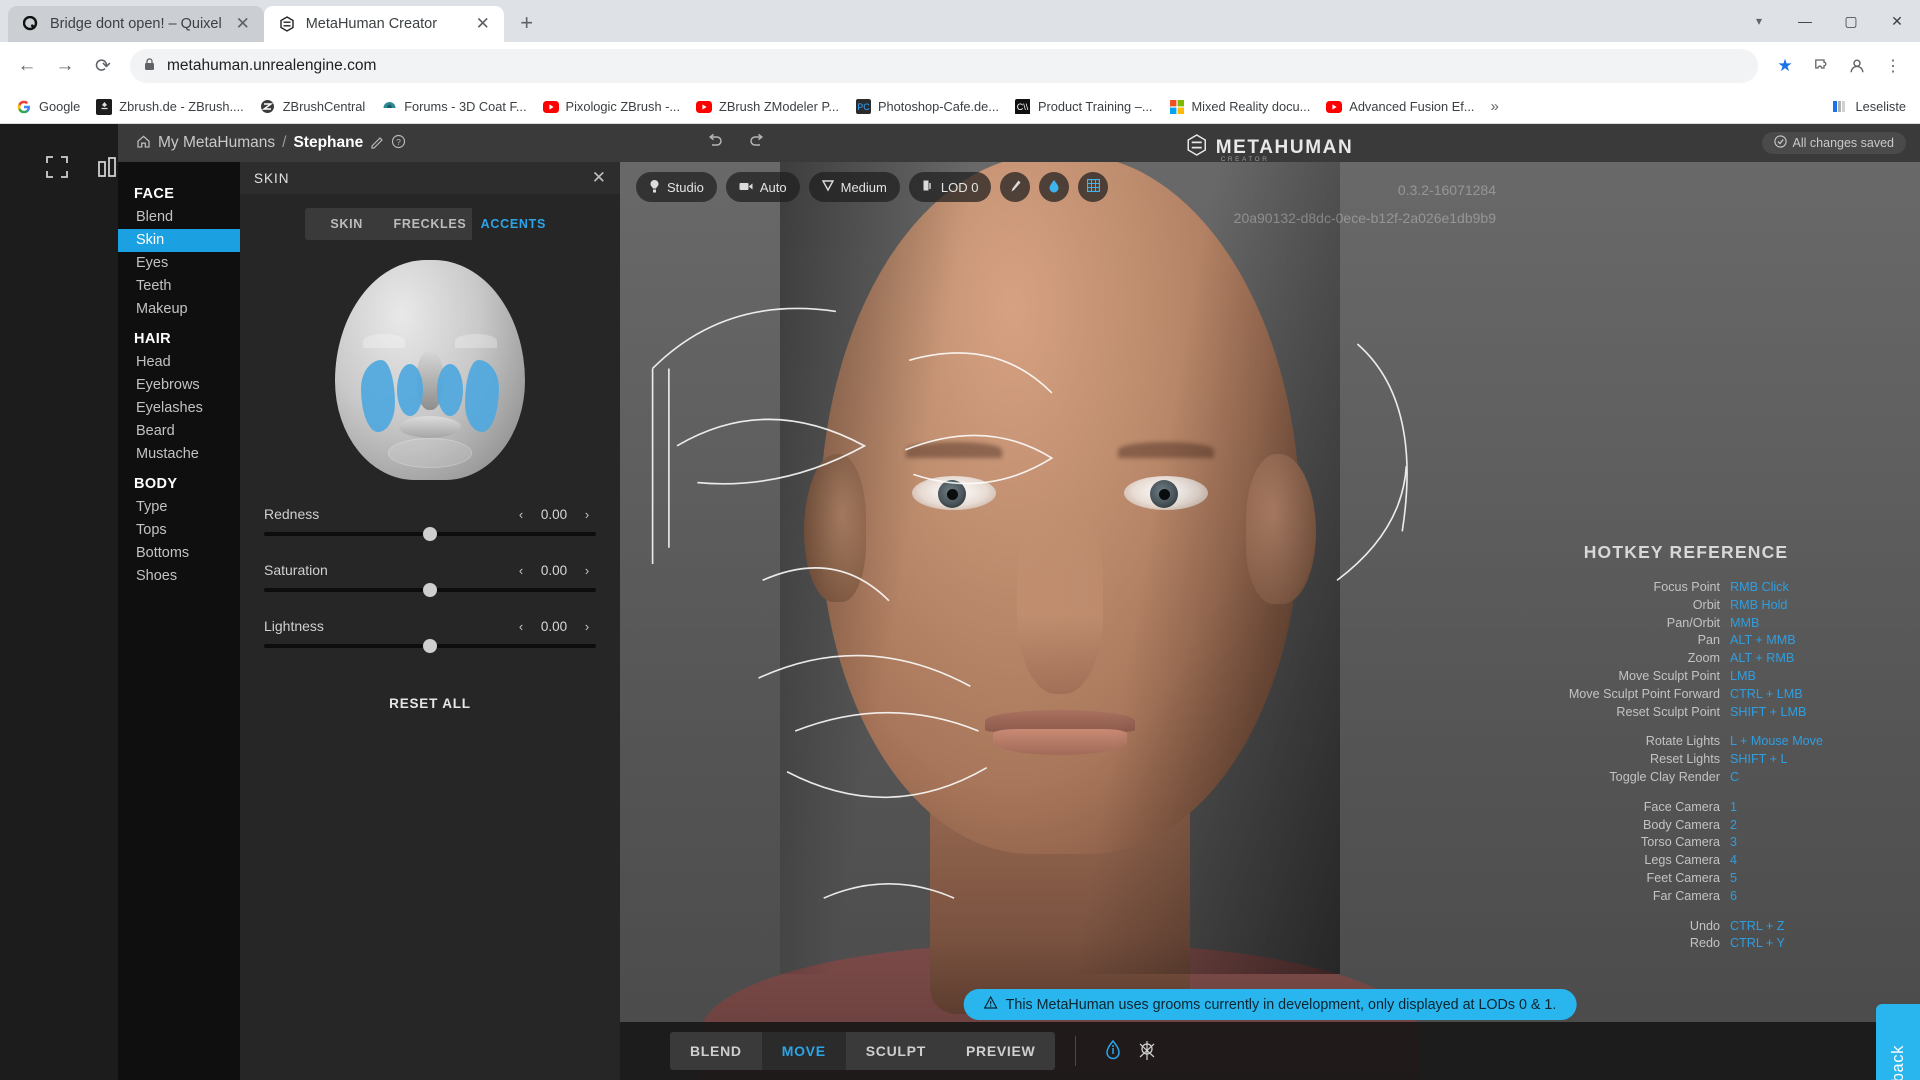 This screenshot has width=1920, height=1080. What do you see at coordinates (430, 703) in the screenshot?
I see `reset-all-button: RESET ALL` at bounding box center [430, 703].